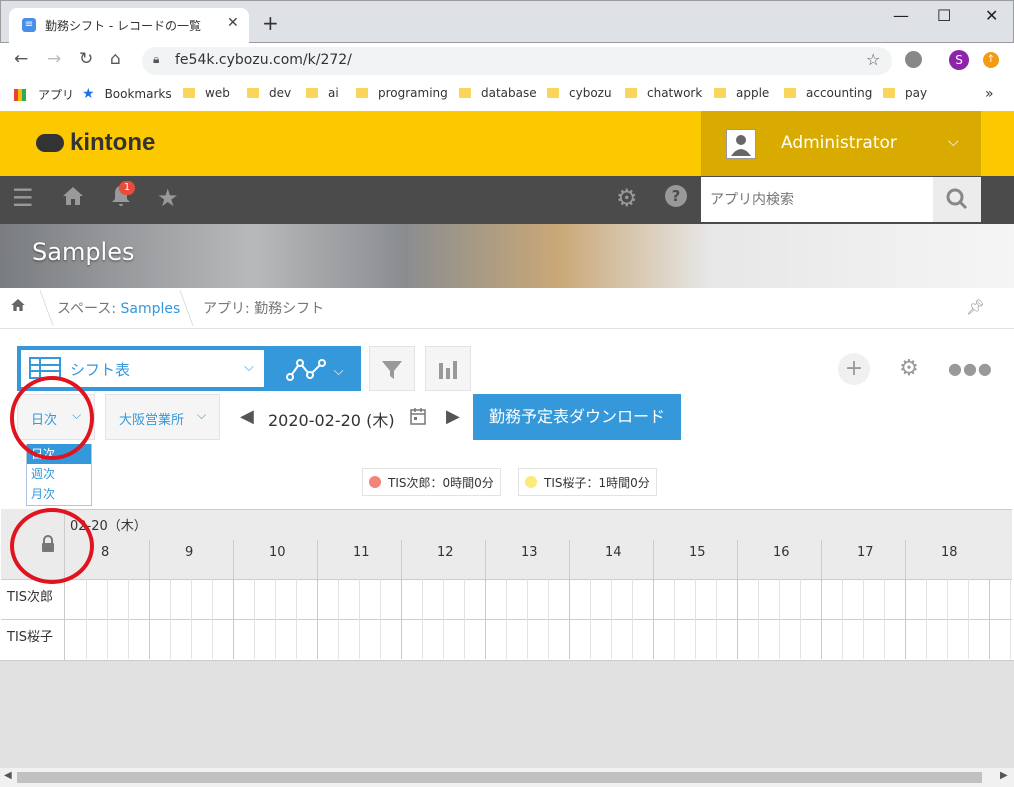  I want to click on user-avatar-icon, so click(741, 144).